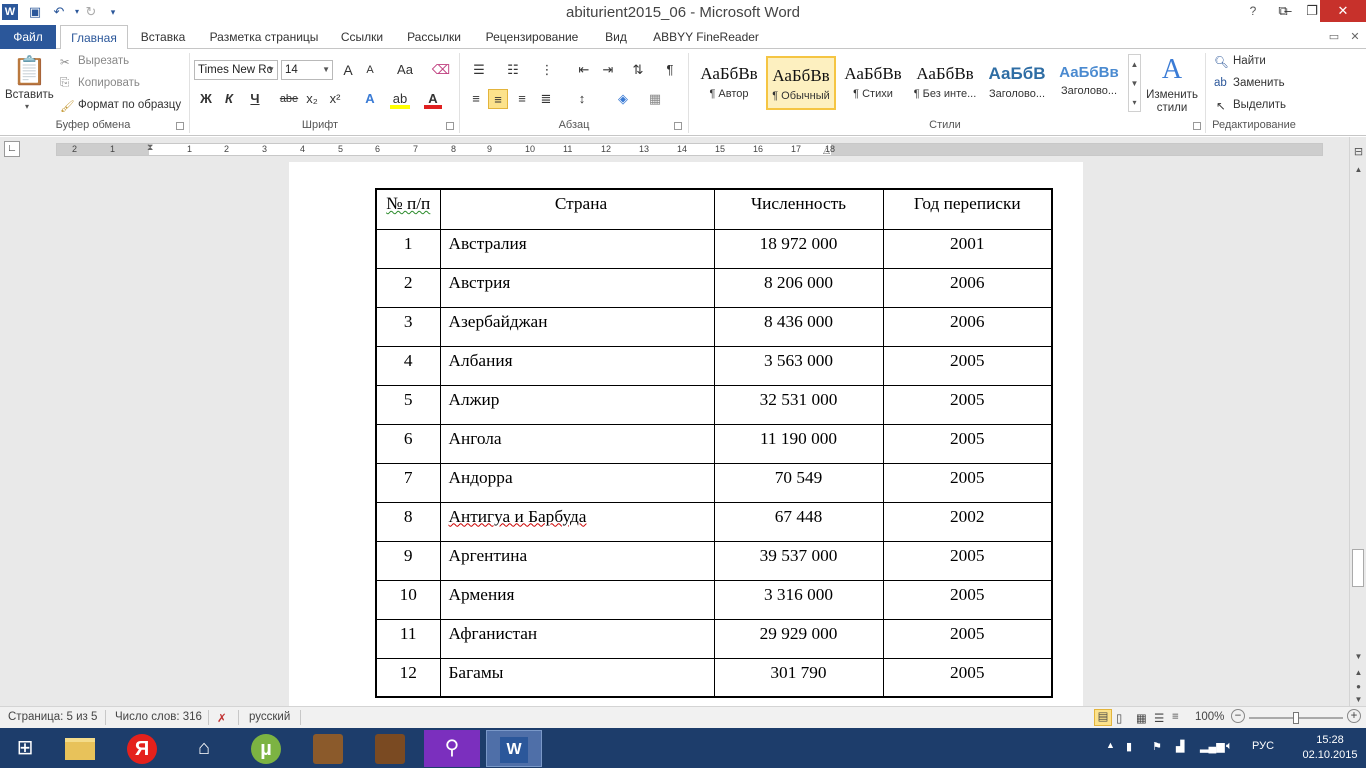 This screenshot has height=768, width=1366. Describe the element at coordinates (12, 149) in the screenshot. I see `tab-selector-icon: ∟` at that location.